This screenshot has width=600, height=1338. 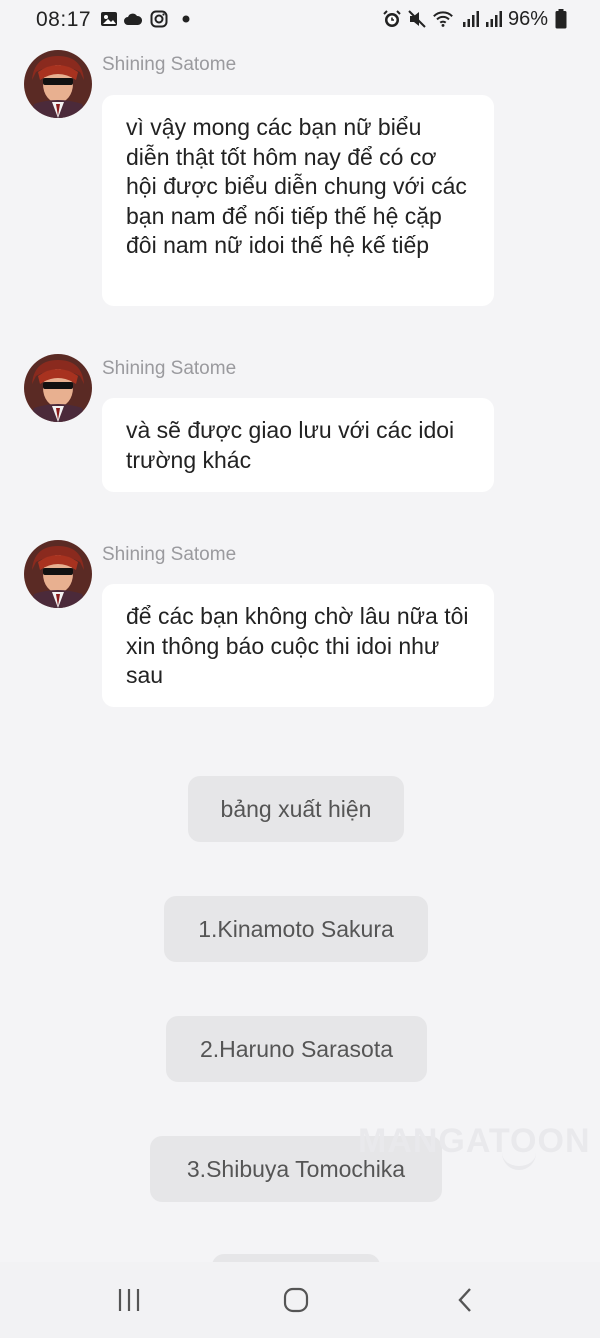 What do you see at coordinates (296, 809) in the screenshot?
I see `narration-pill: bảng xuất hiện` at bounding box center [296, 809].